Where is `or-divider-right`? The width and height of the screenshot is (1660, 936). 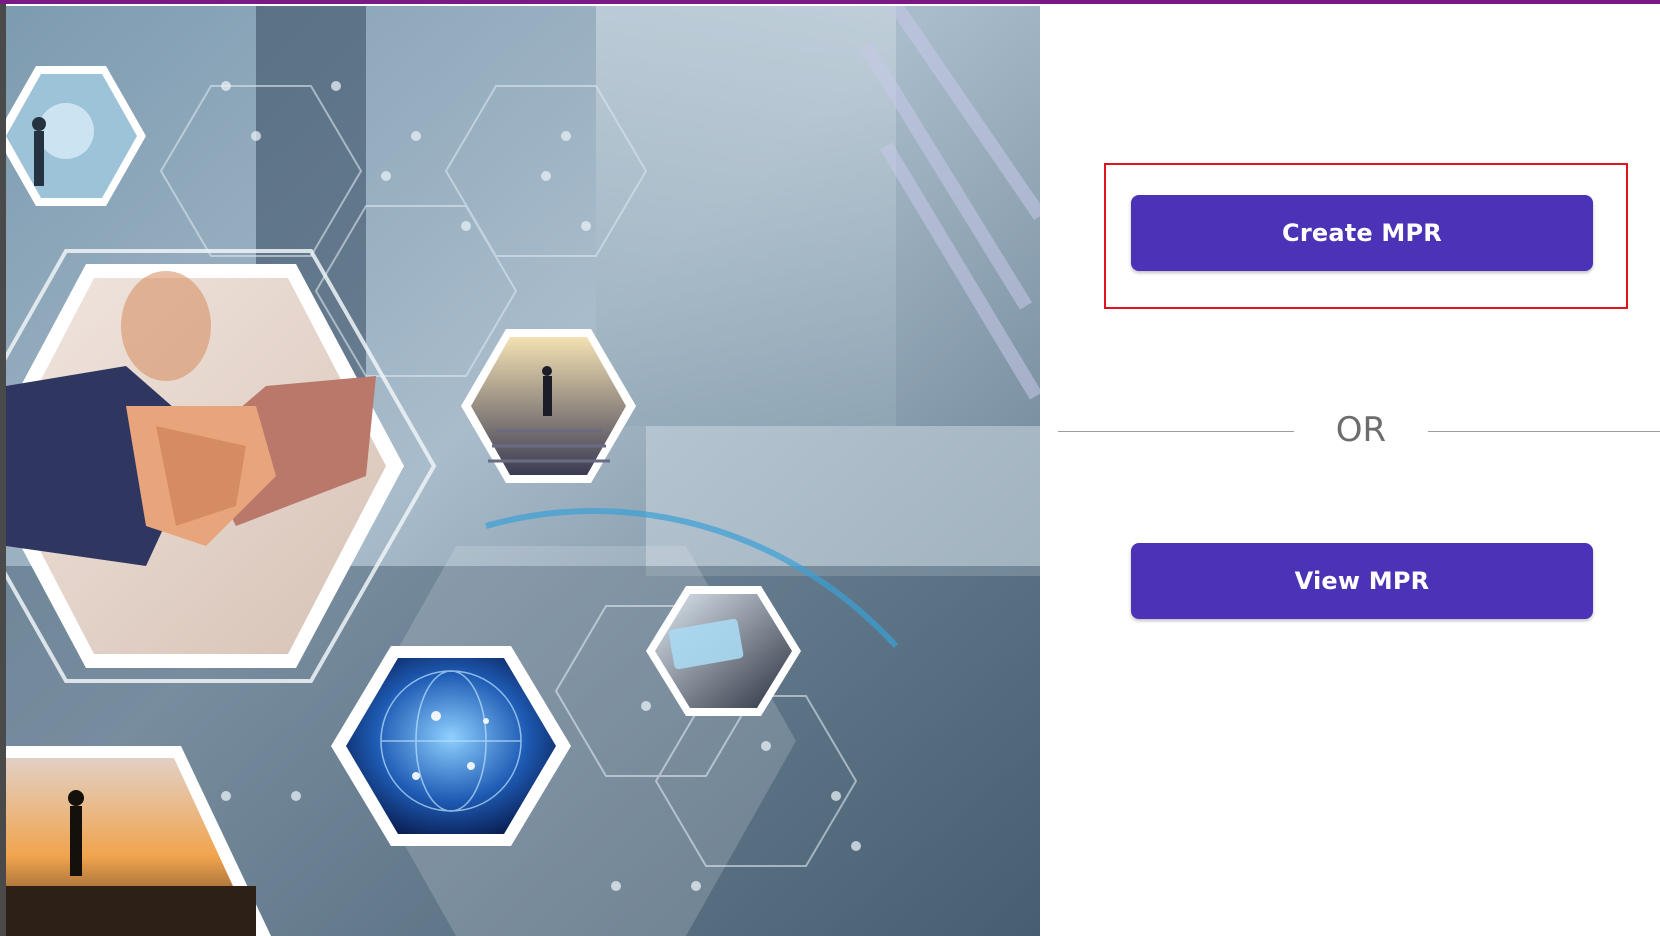
or-divider-right is located at coordinates (1544, 431).